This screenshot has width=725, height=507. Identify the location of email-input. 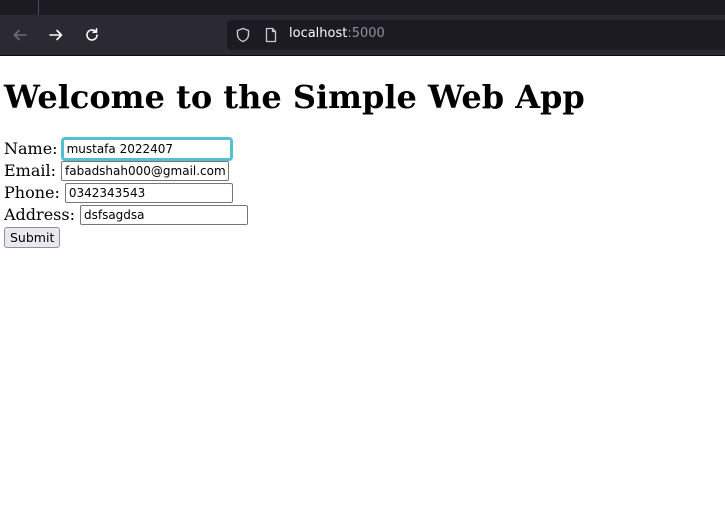
(145, 171).